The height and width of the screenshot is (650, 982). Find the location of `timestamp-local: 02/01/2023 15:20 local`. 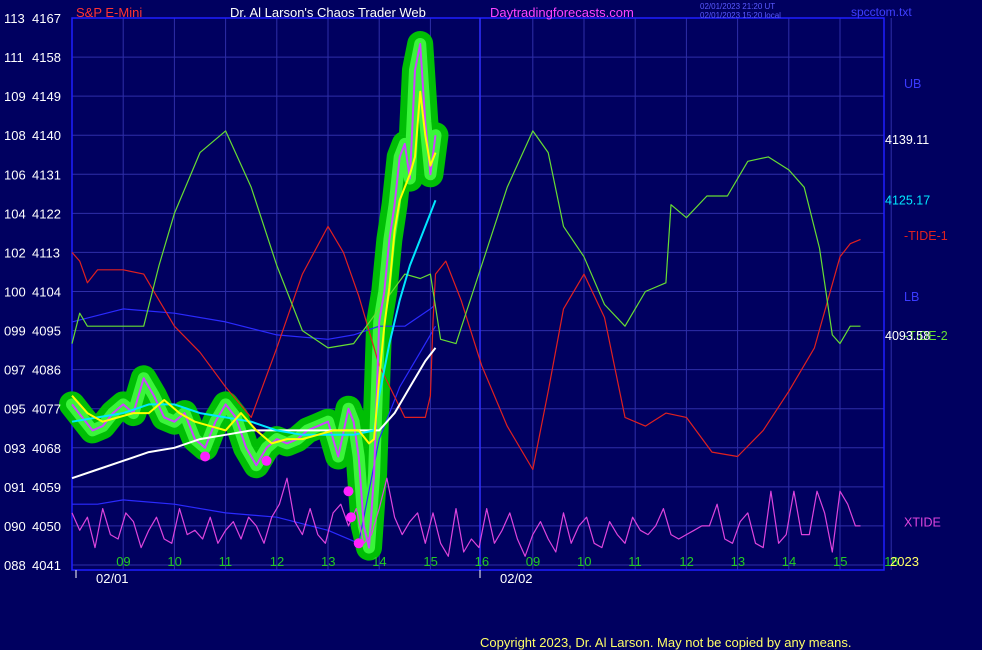

timestamp-local: 02/01/2023 15:20 local is located at coordinates (740, 15).